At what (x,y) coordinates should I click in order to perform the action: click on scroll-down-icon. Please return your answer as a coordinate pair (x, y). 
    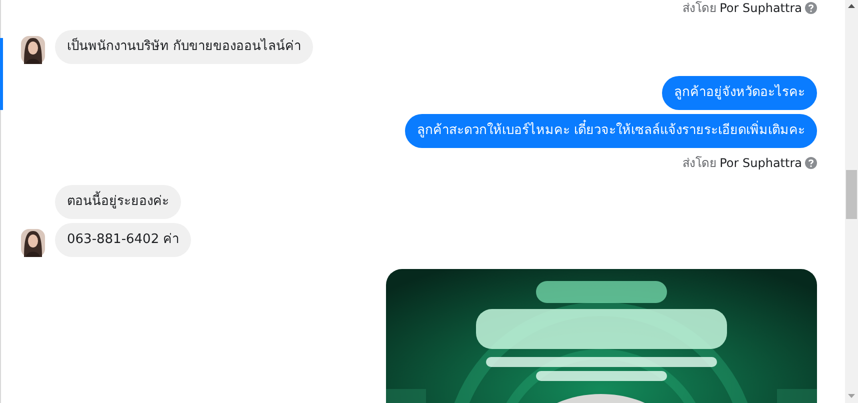
    Looking at the image, I should click on (851, 396).